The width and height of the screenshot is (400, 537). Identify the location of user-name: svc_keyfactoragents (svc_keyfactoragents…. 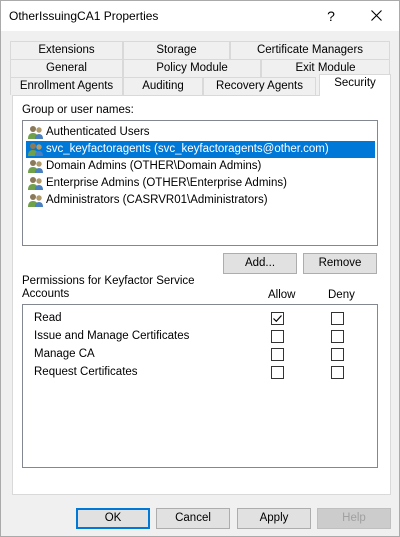
(187, 149).